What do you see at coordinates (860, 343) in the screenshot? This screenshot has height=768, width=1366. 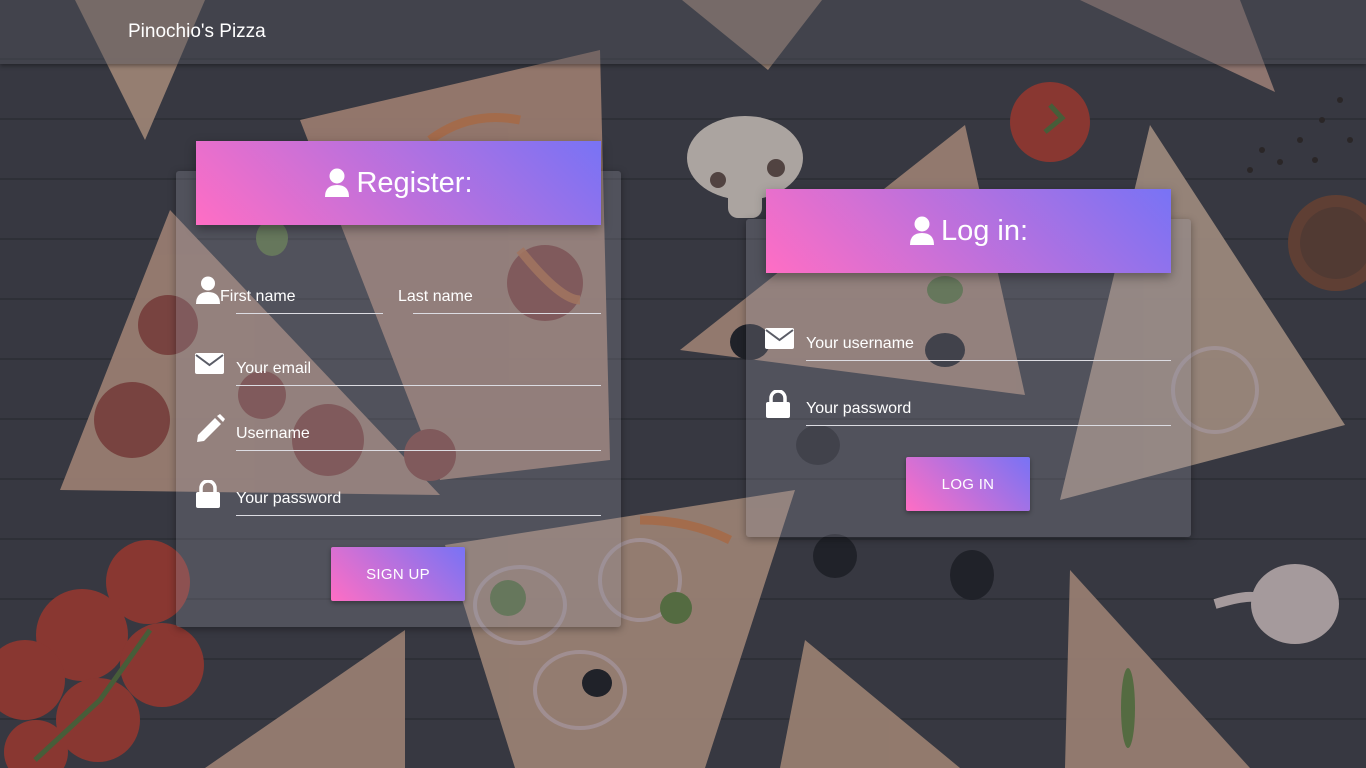 I see `login-username-label: Your username` at bounding box center [860, 343].